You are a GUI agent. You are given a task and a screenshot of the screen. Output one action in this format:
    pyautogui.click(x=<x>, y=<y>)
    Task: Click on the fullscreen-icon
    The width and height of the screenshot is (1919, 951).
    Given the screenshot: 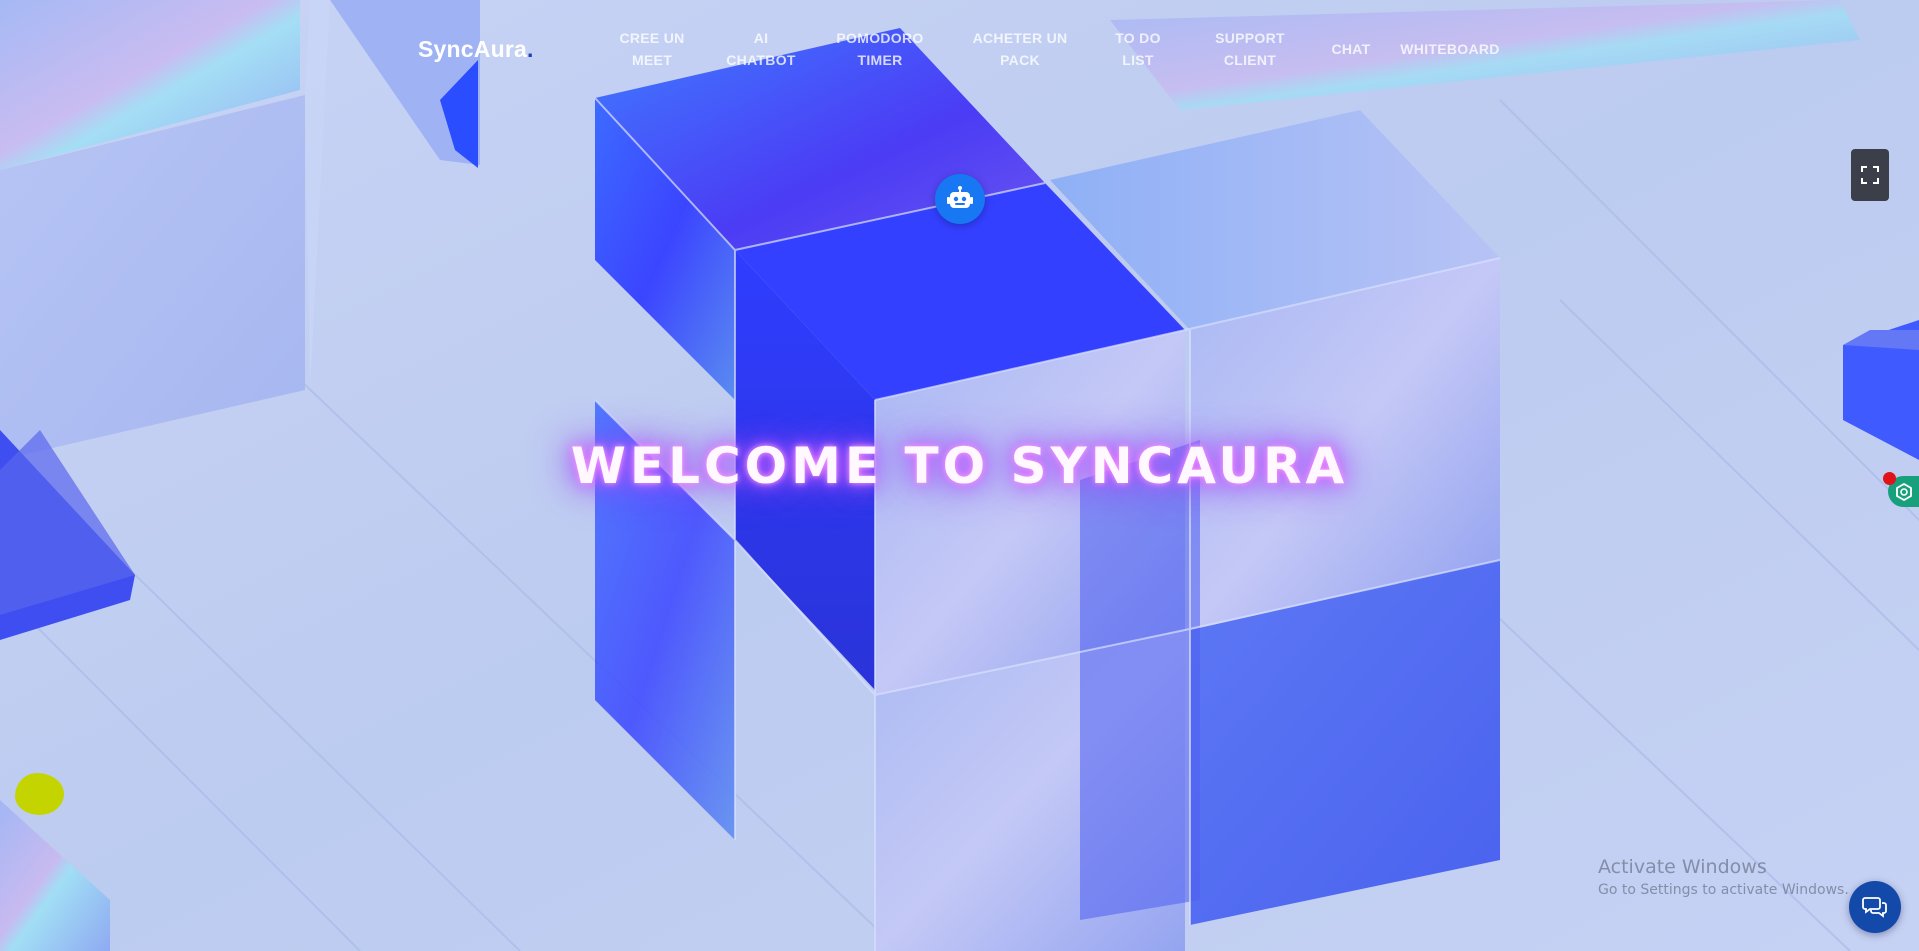 What is the action you would take?
    pyautogui.click(x=1870, y=175)
    